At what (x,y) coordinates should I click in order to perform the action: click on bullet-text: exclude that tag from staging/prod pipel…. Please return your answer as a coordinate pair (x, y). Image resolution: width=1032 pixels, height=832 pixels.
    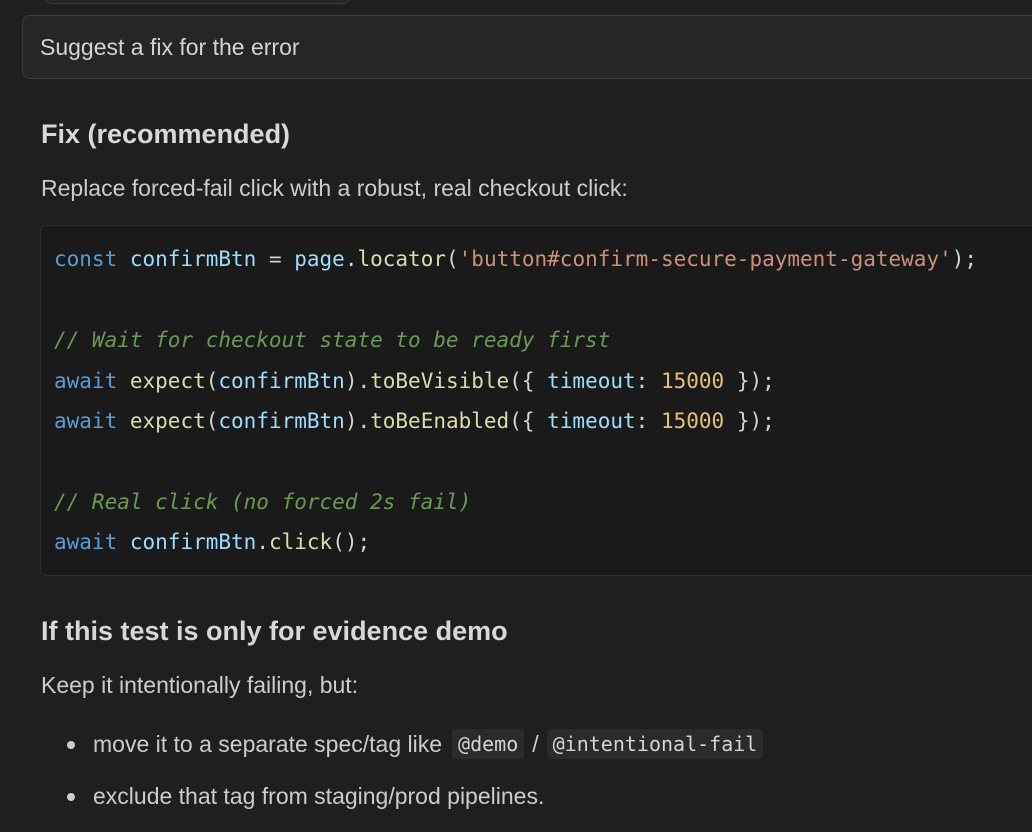
    Looking at the image, I should click on (319, 795).